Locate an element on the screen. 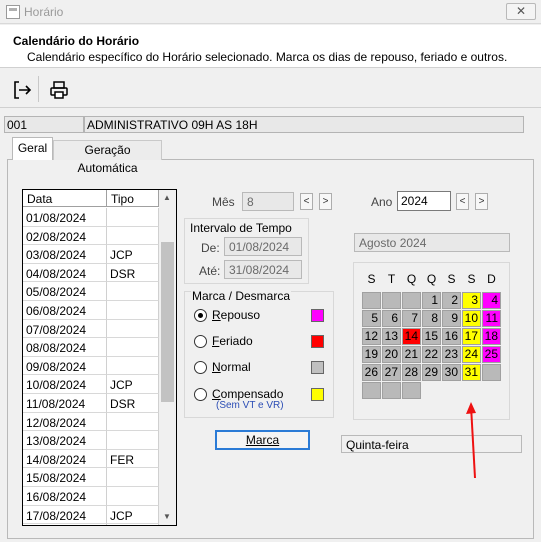 The height and width of the screenshot is (542, 541). list-item: 11/08/2024 DSR is located at coordinates (91, 403).